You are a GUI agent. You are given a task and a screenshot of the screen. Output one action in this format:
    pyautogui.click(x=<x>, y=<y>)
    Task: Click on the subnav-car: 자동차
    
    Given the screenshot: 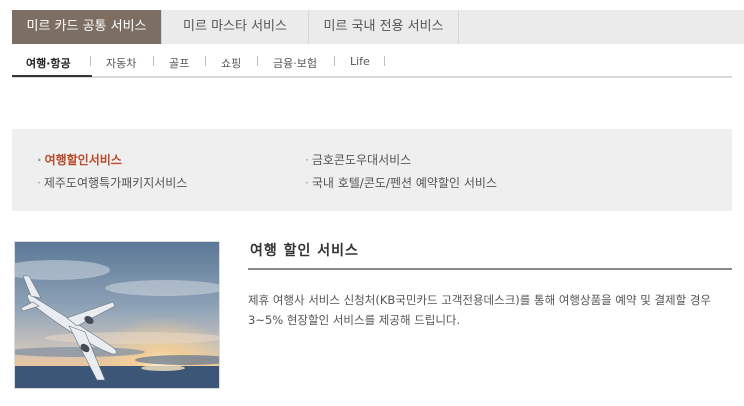 What is the action you would take?
    pyautogui.click(x=121, y=63)
    